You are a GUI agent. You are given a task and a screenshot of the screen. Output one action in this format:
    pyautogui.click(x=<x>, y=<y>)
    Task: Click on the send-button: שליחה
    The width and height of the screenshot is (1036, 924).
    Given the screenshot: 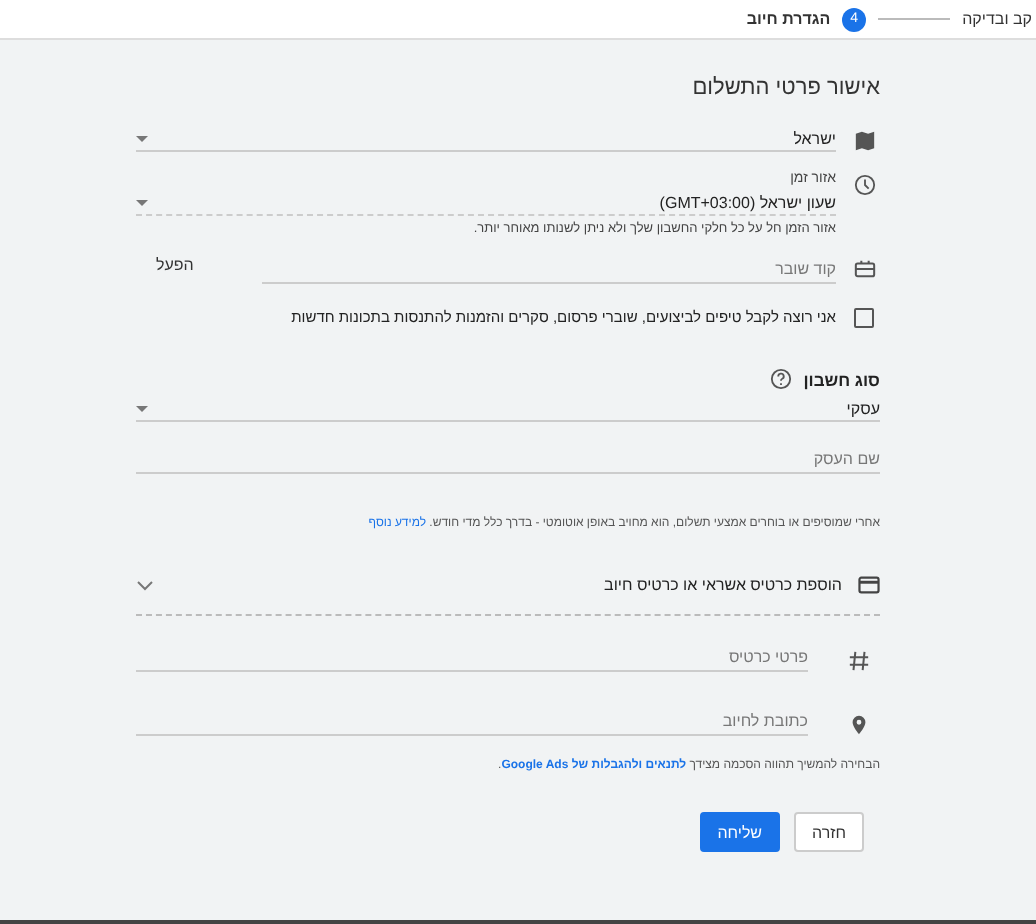 What is the action you would take?
    pyautogui.click(x=740, y=832)
    